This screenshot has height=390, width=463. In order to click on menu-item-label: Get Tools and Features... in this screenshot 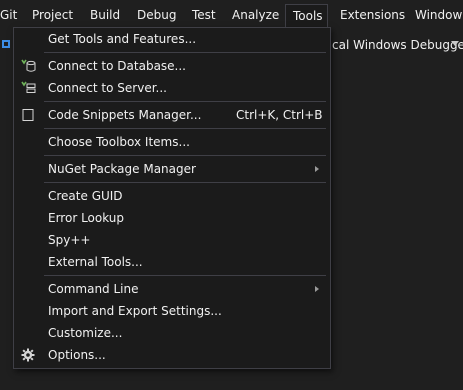, I will do `click(122, 39)`.